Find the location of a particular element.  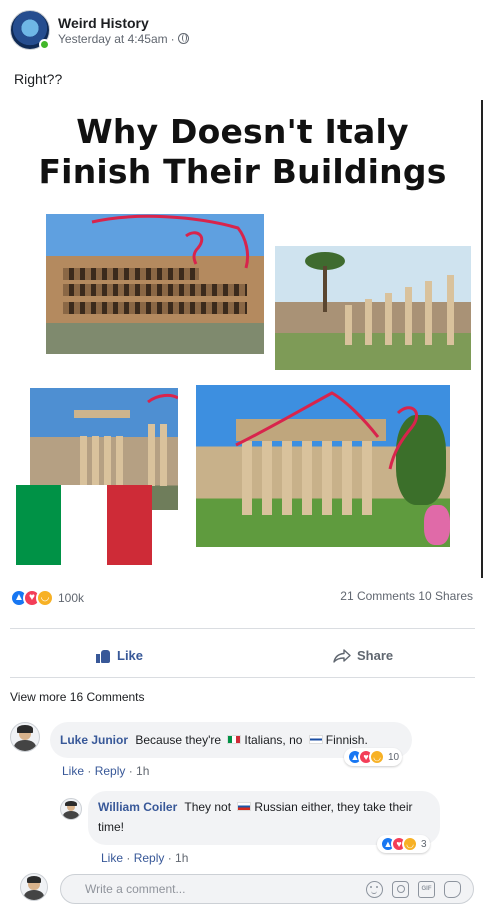

emoji-icon is located at coordinates (374, 889).